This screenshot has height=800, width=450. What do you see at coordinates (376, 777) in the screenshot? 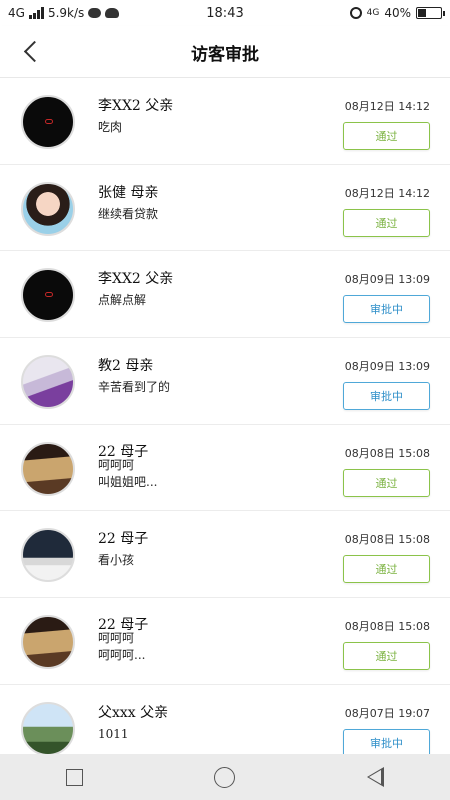
I see `back-triangle-icon` at bounding box center [376, 777].